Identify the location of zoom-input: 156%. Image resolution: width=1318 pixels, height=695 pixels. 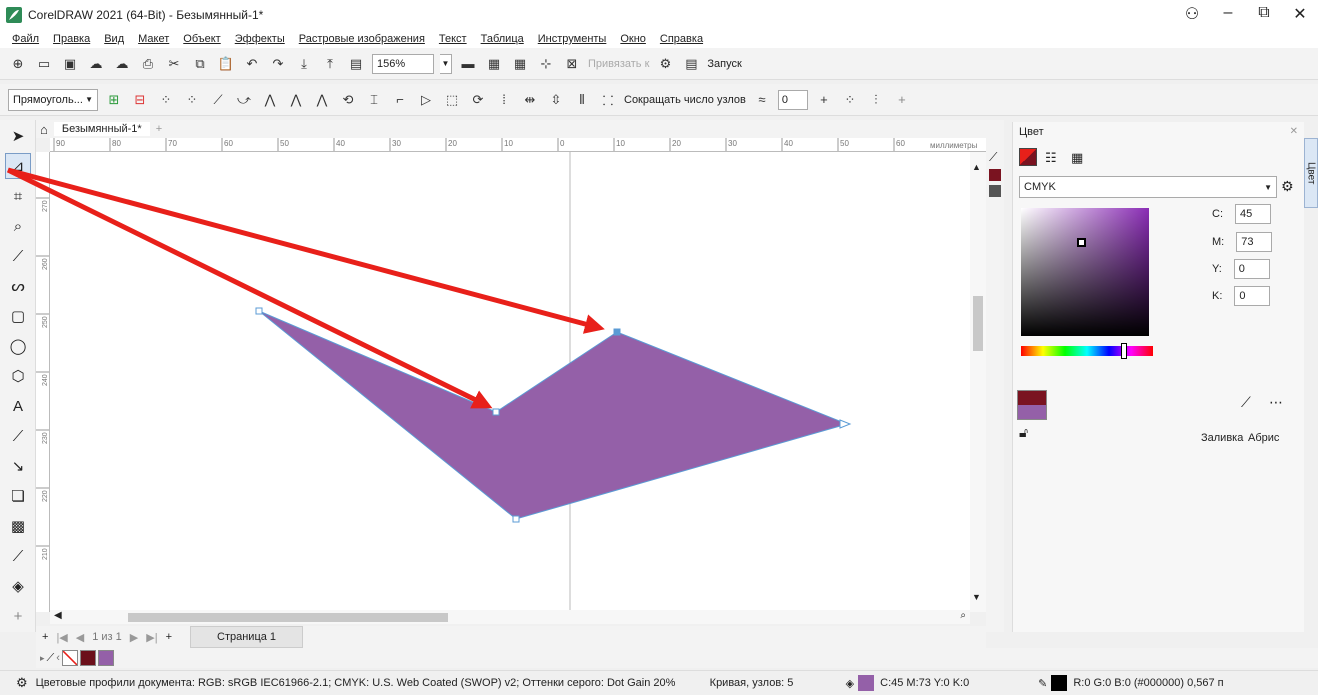
(403, 63).